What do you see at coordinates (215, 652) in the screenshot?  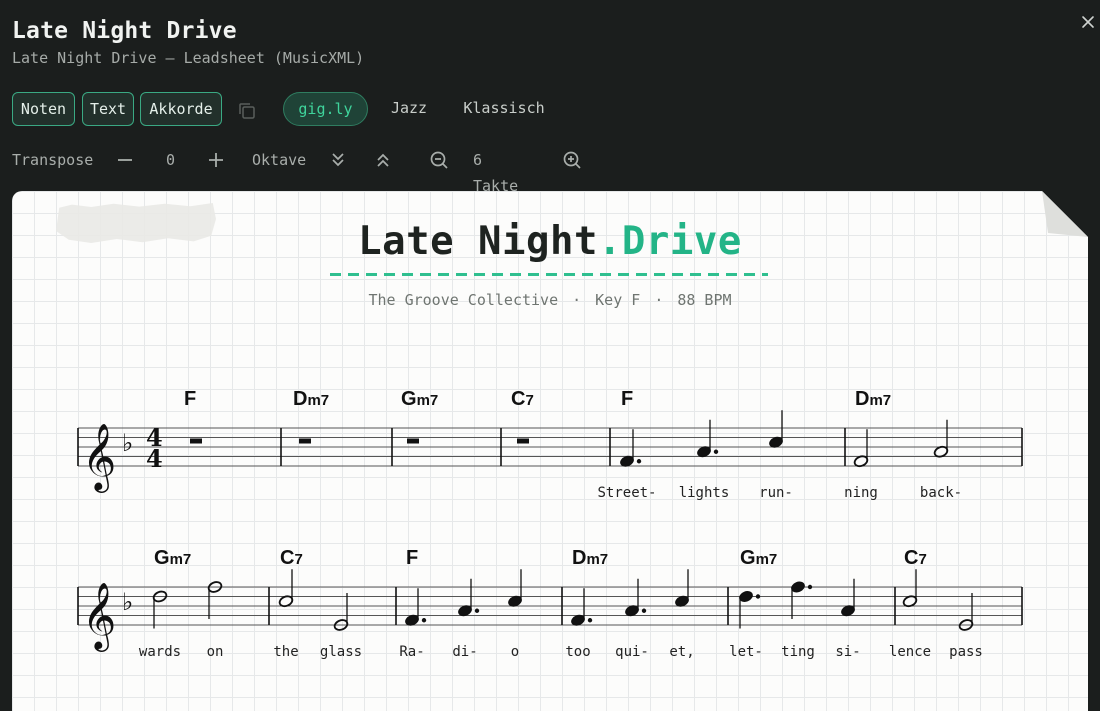 I see `lyric-syllable: on` at bounding box center [215, 652].